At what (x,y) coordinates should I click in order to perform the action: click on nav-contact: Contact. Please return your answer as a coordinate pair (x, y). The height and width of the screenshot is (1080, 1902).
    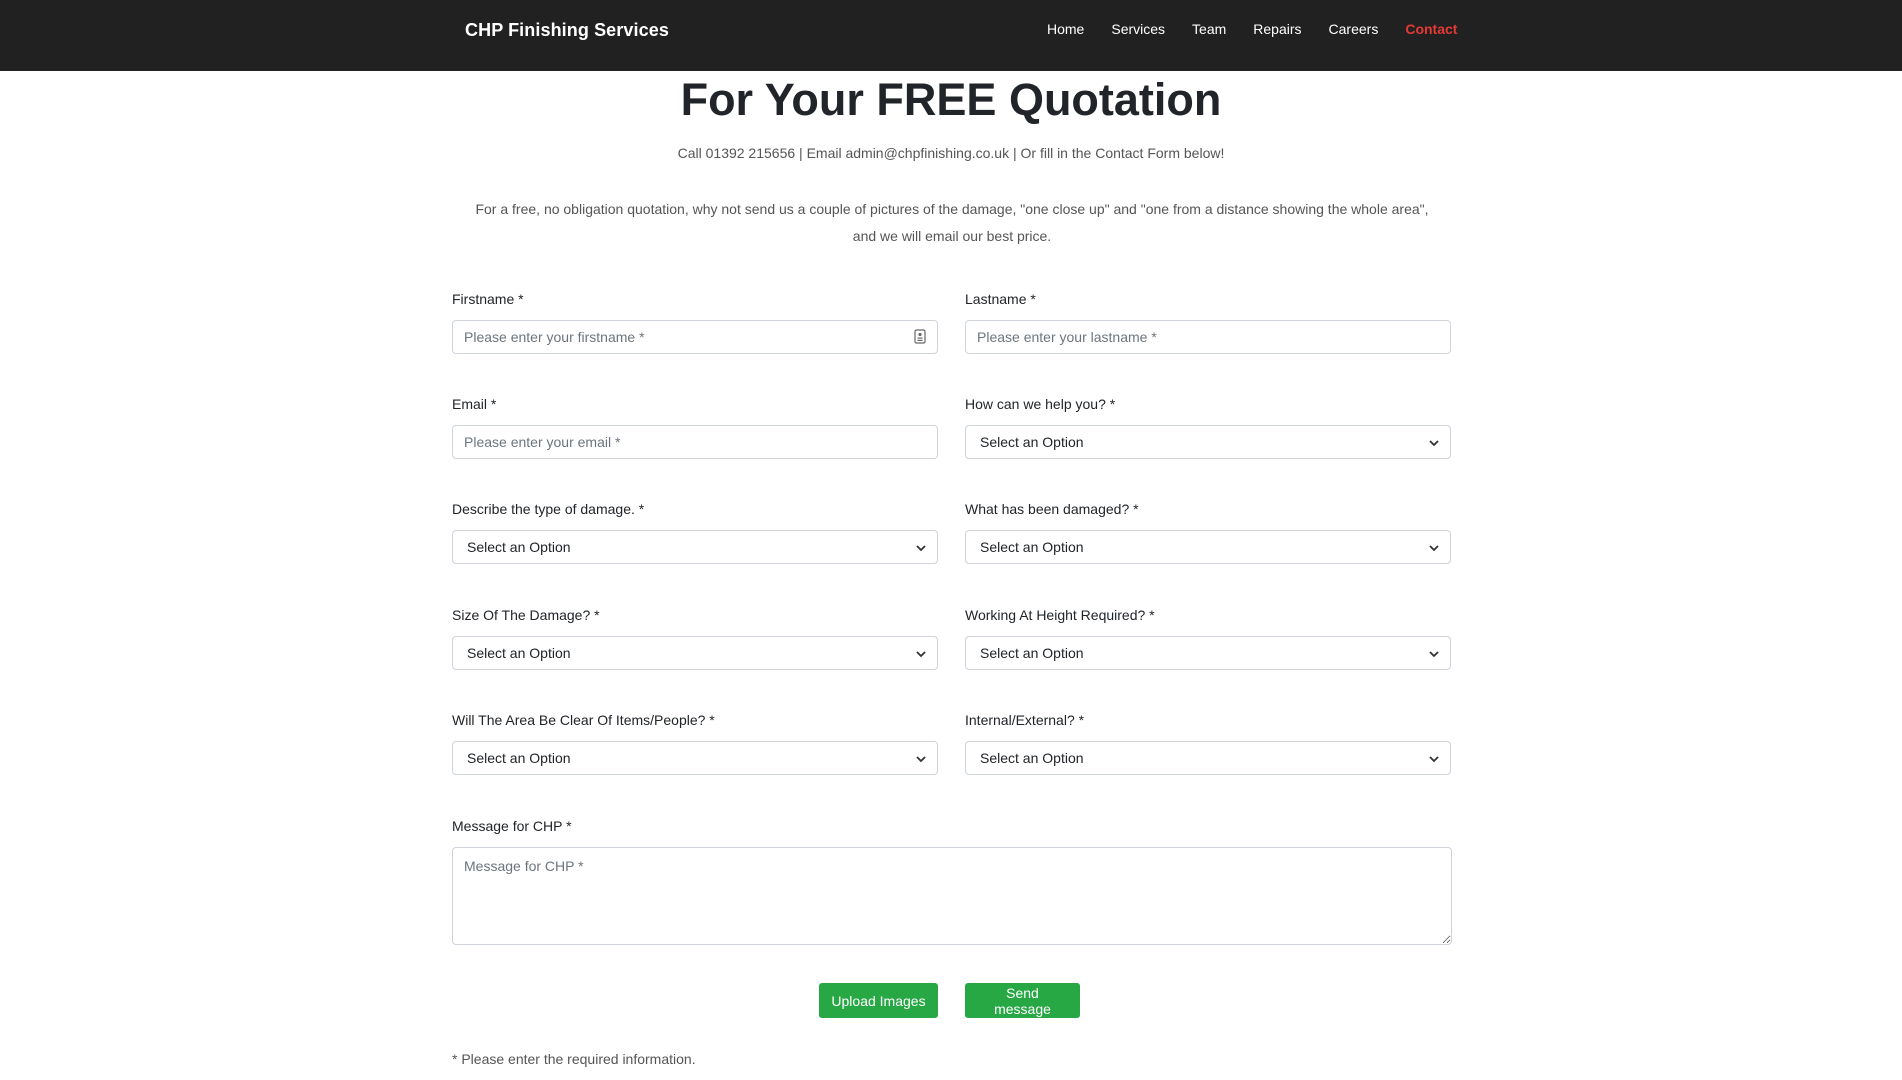
    Looking at the image, I should click on (1431, 29).